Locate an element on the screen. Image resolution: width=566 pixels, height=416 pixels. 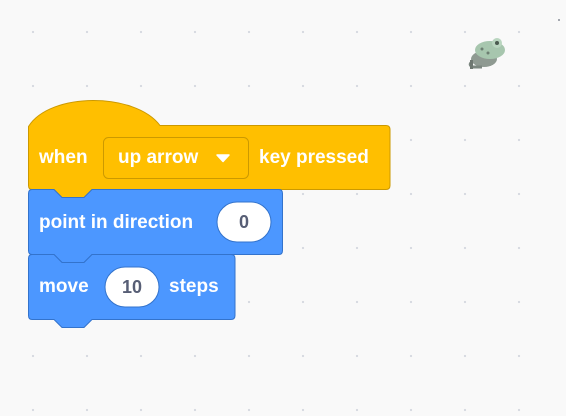
direction-input: 0 is located at coordinates (244, 222).